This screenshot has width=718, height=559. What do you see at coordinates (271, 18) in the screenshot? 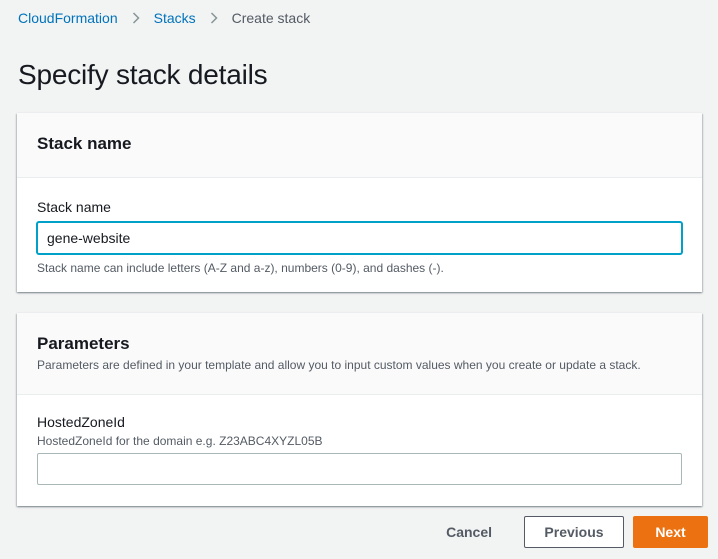
I see `breadcrumb-current: Create stack` at bounding box center [271, 18].